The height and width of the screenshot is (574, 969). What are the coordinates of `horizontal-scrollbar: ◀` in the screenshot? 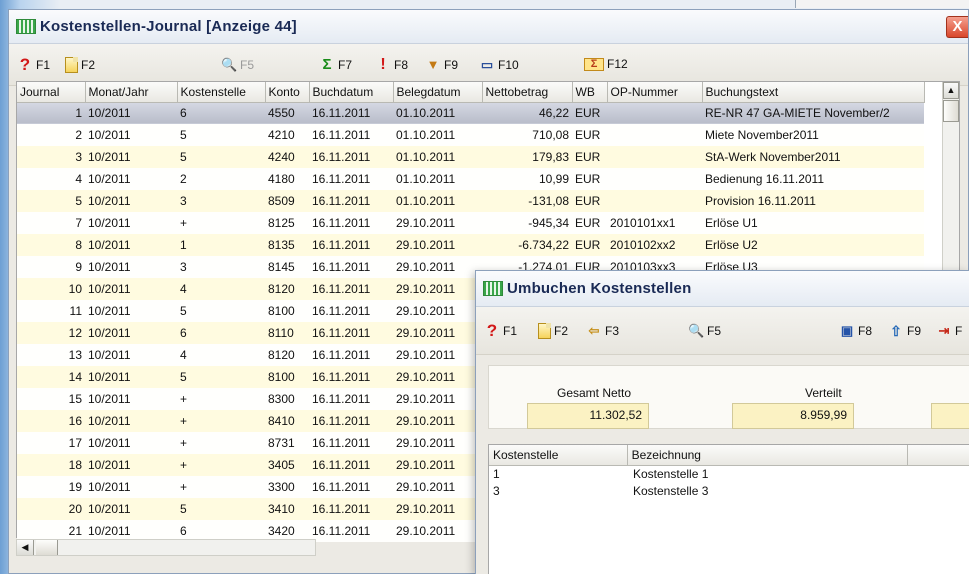 It's located at (166, 547).